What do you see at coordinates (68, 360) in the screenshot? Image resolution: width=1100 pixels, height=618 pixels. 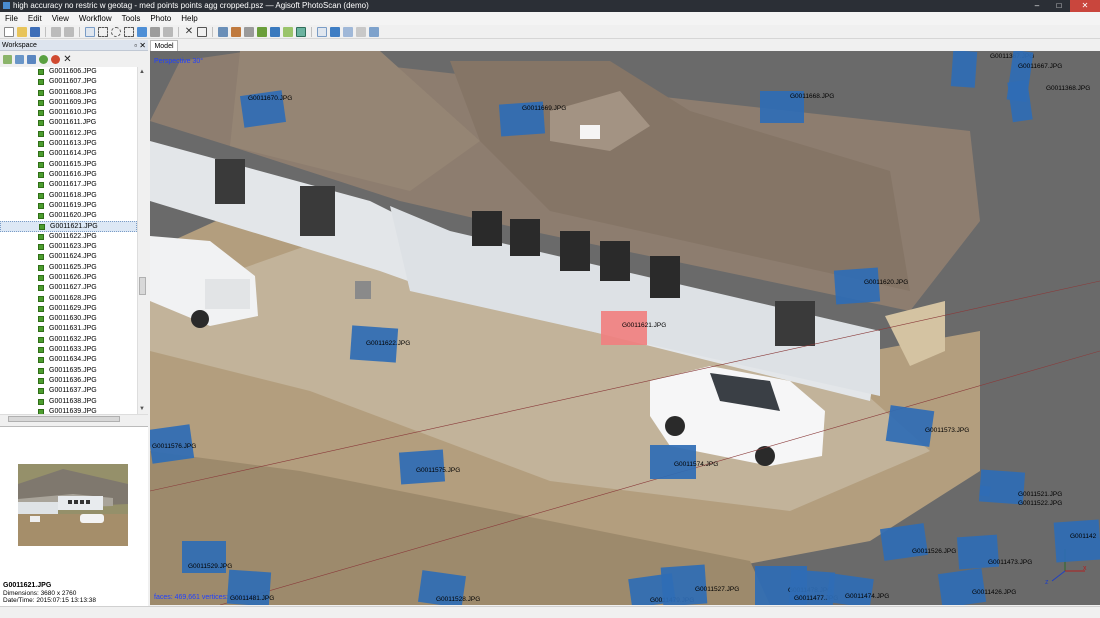 I see `photo-list-item: G0011634.JPG` at bounding box center [68, 360].